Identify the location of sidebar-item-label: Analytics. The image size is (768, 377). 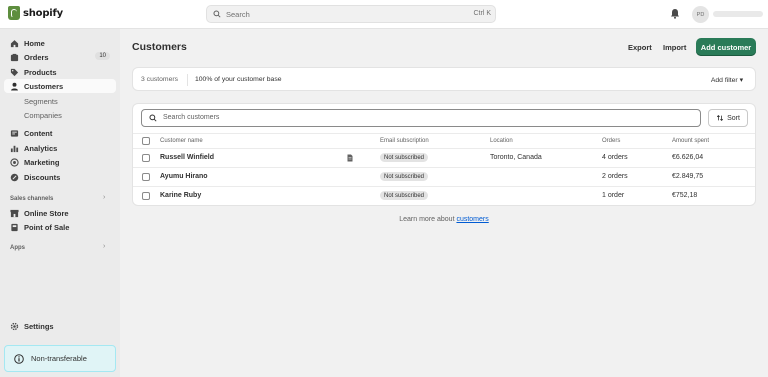
(41, 148).